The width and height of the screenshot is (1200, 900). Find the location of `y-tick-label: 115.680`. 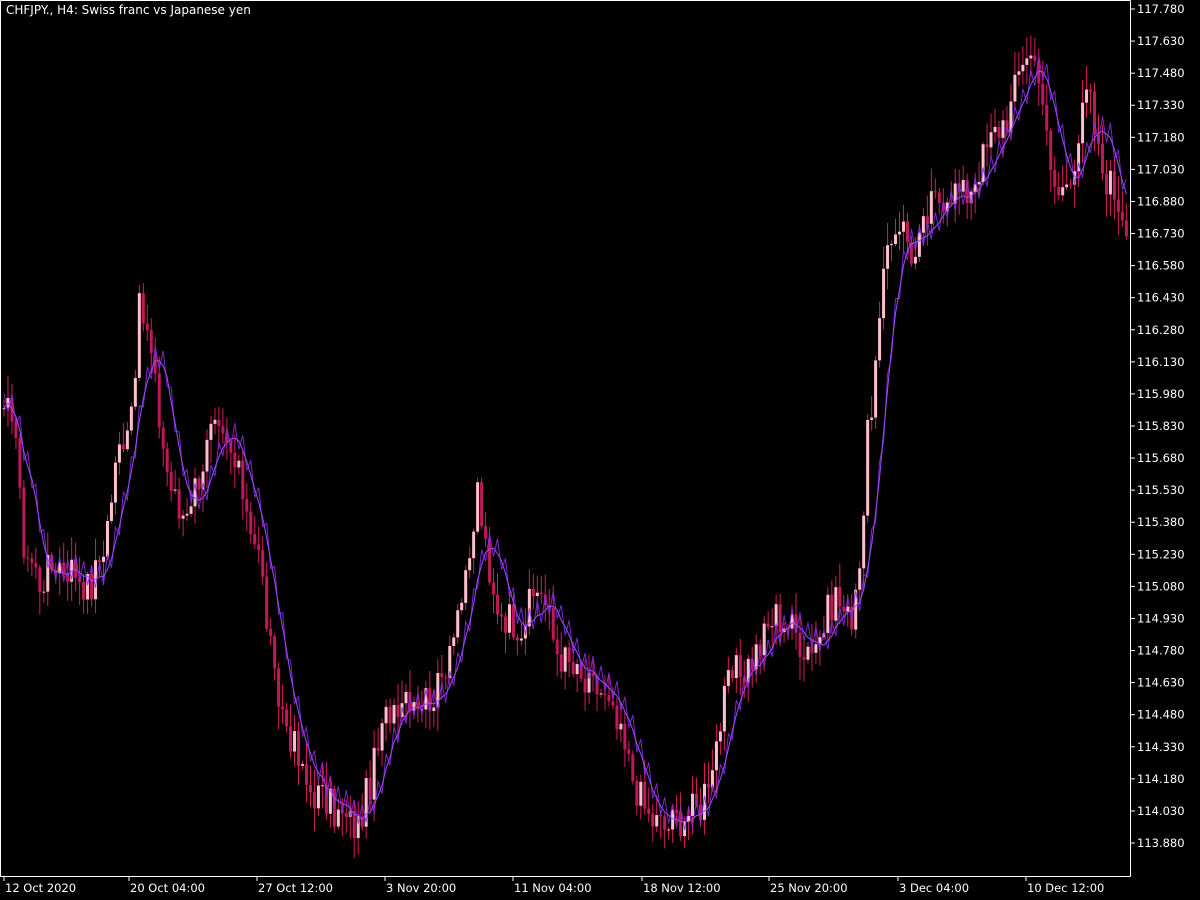

y-tick-label: 115.680 is located at coordinates (1161, 458).